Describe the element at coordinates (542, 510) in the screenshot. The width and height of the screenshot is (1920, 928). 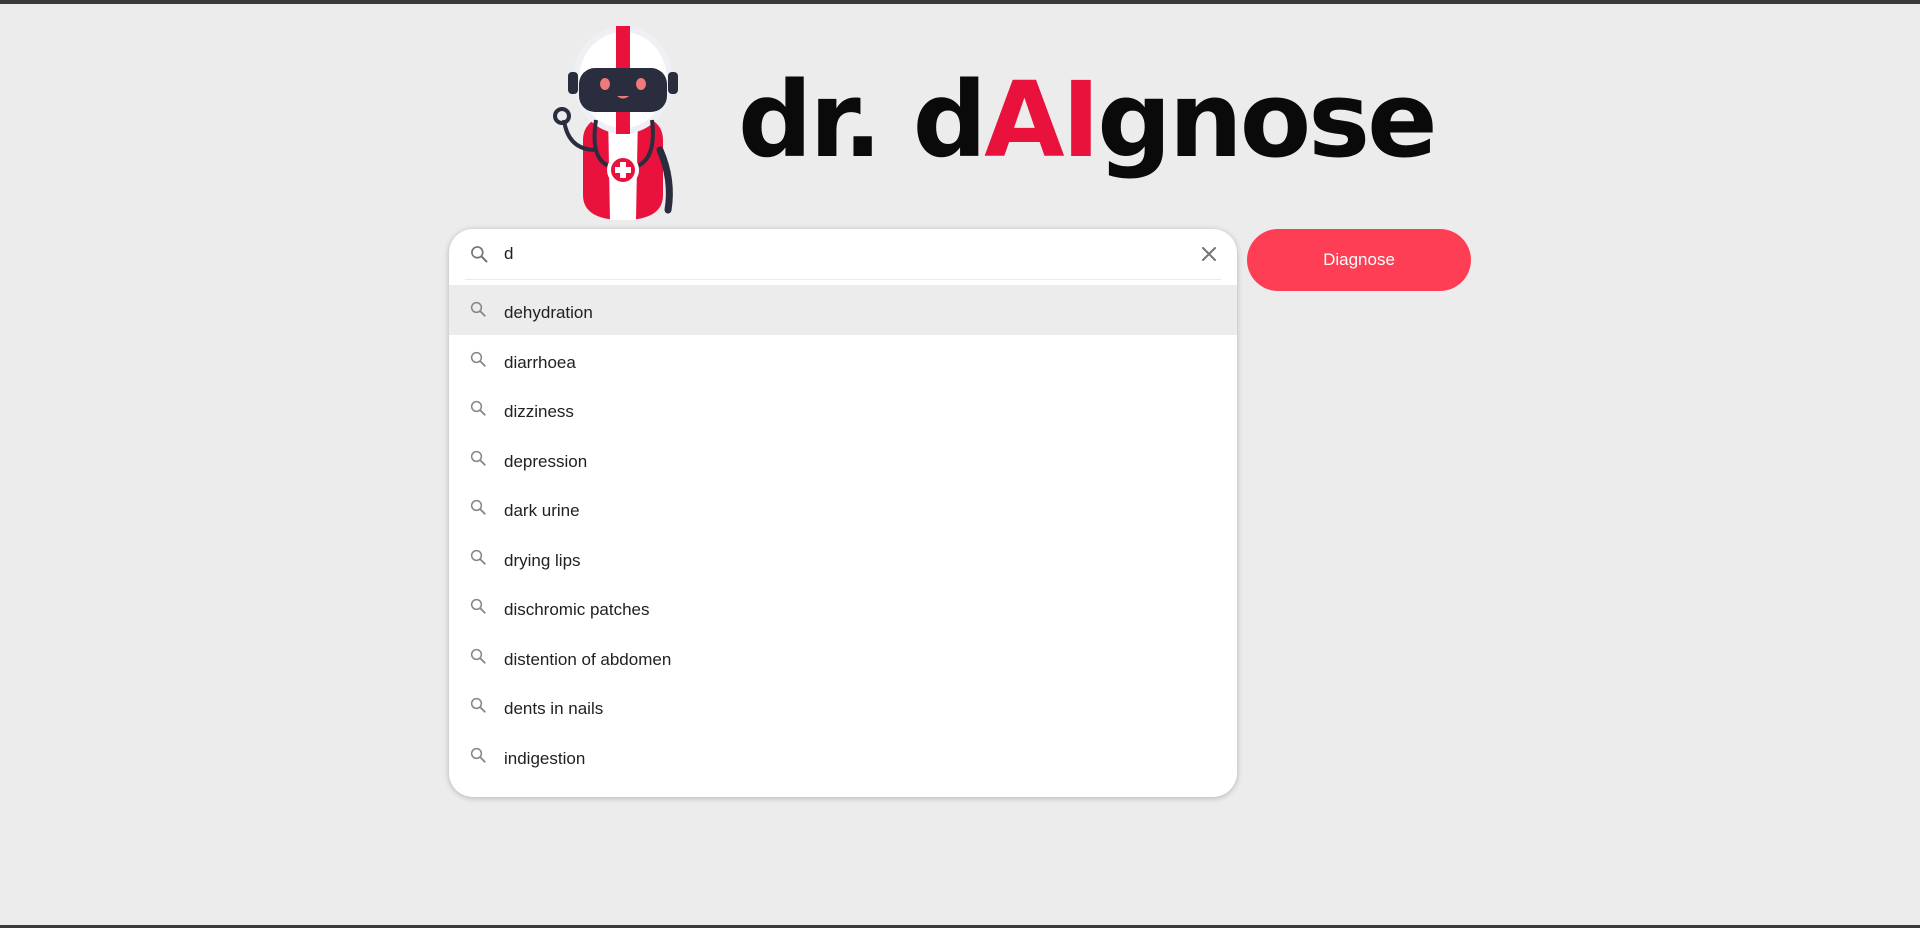
I see `suggestion-label: dark urine` at that location.